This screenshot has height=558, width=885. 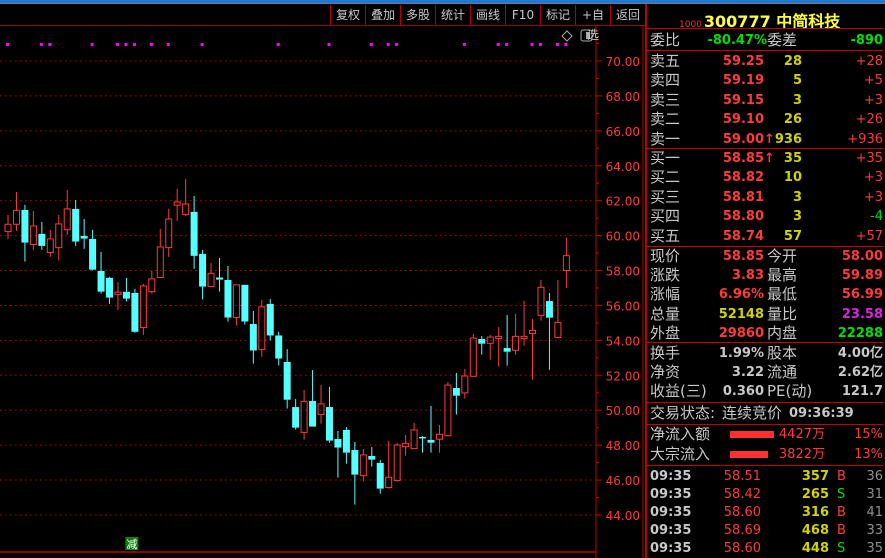 What do you see at coordinates (815, 512) in the screenshot?
I see `tick-volume: 316` at bounding box center [815, 512].